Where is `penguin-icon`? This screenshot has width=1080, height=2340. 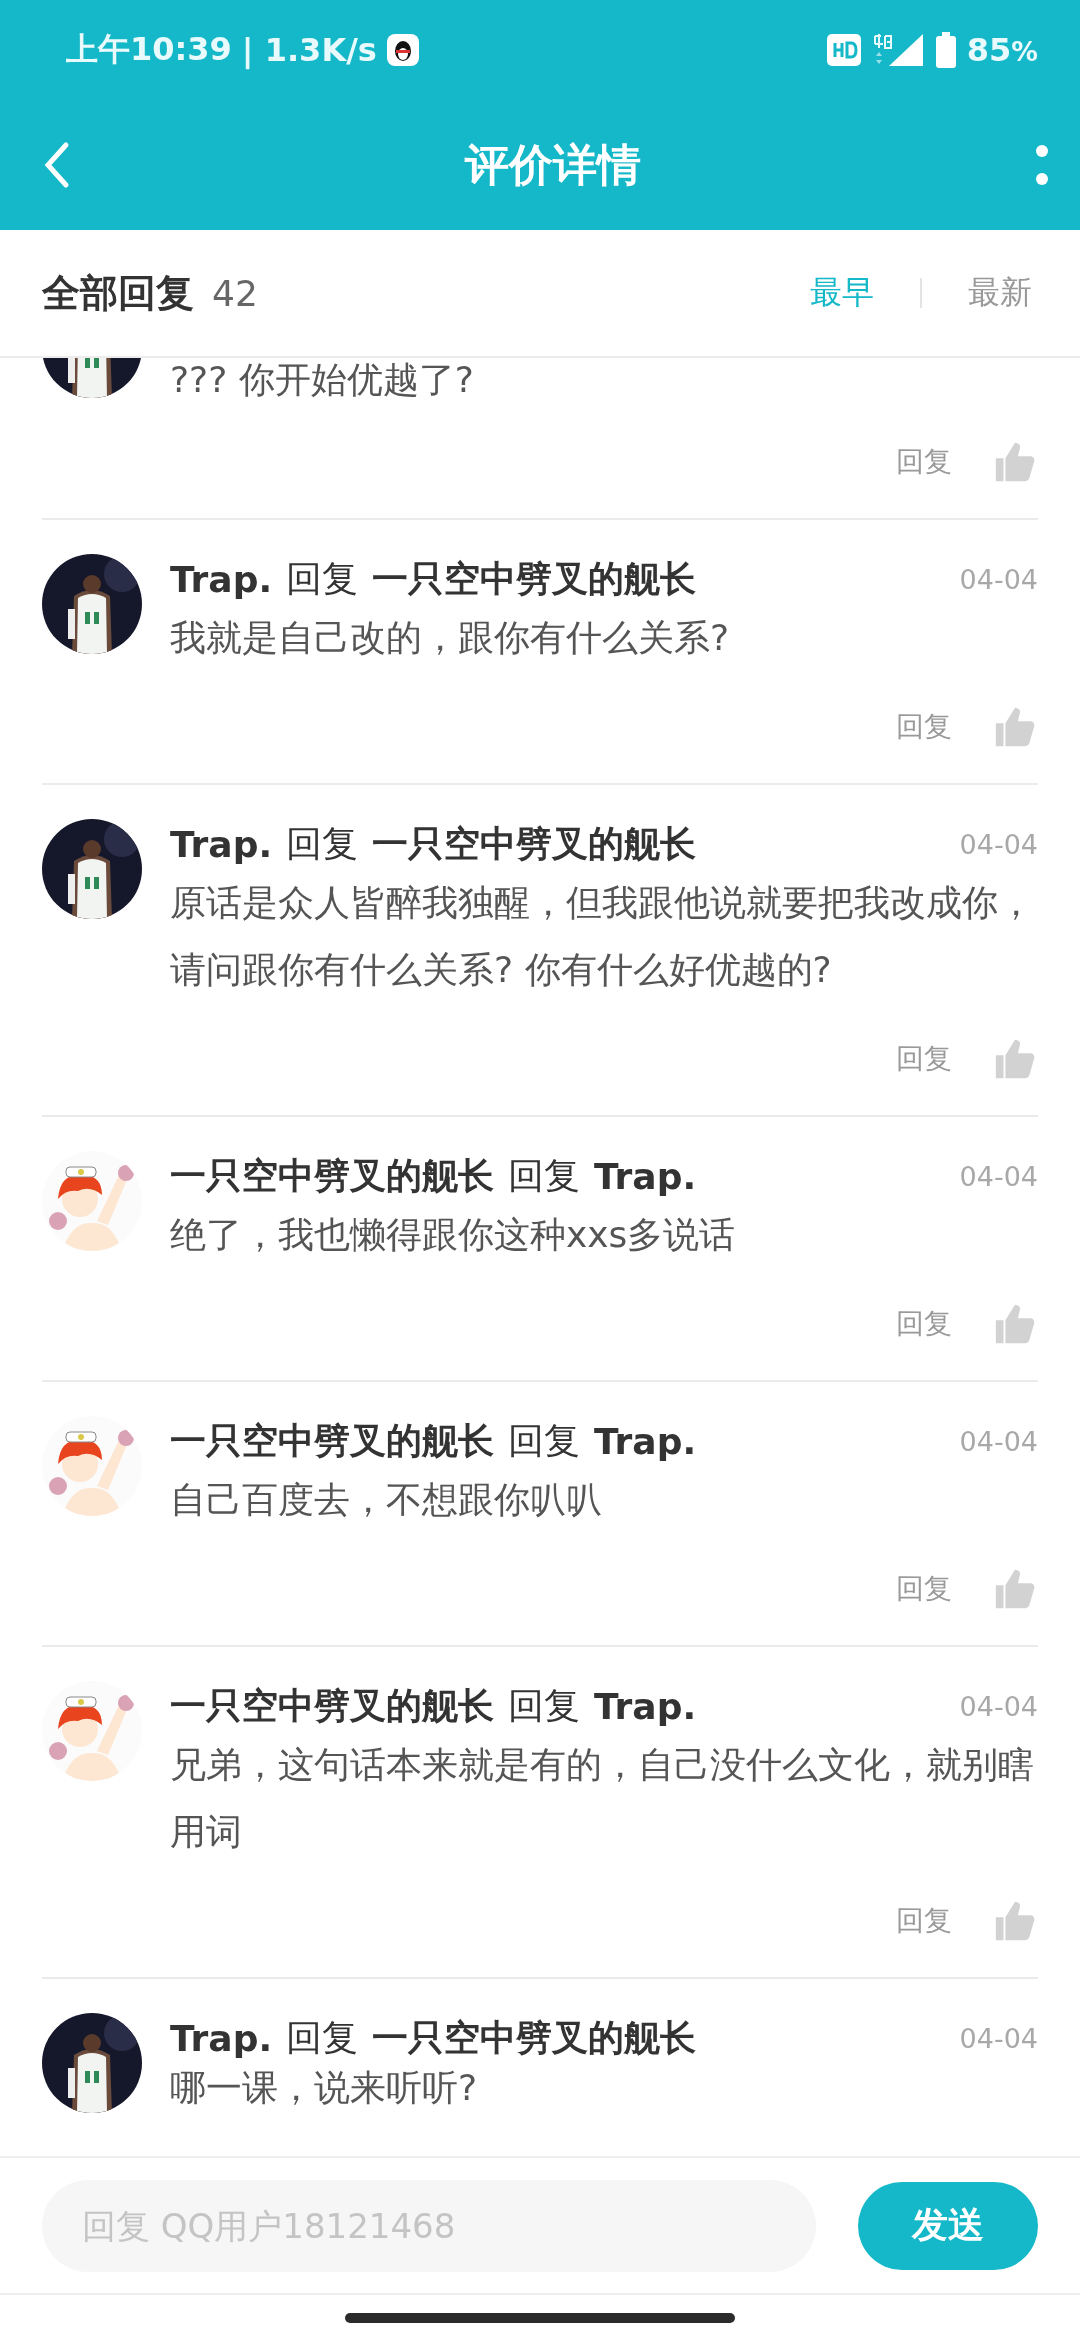
penguin-icon is located at coordinates (402, 50).